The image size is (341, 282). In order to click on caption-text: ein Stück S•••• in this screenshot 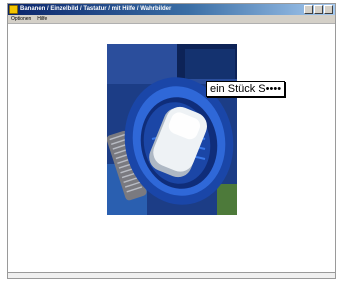, I will do `click(246, 89)`.